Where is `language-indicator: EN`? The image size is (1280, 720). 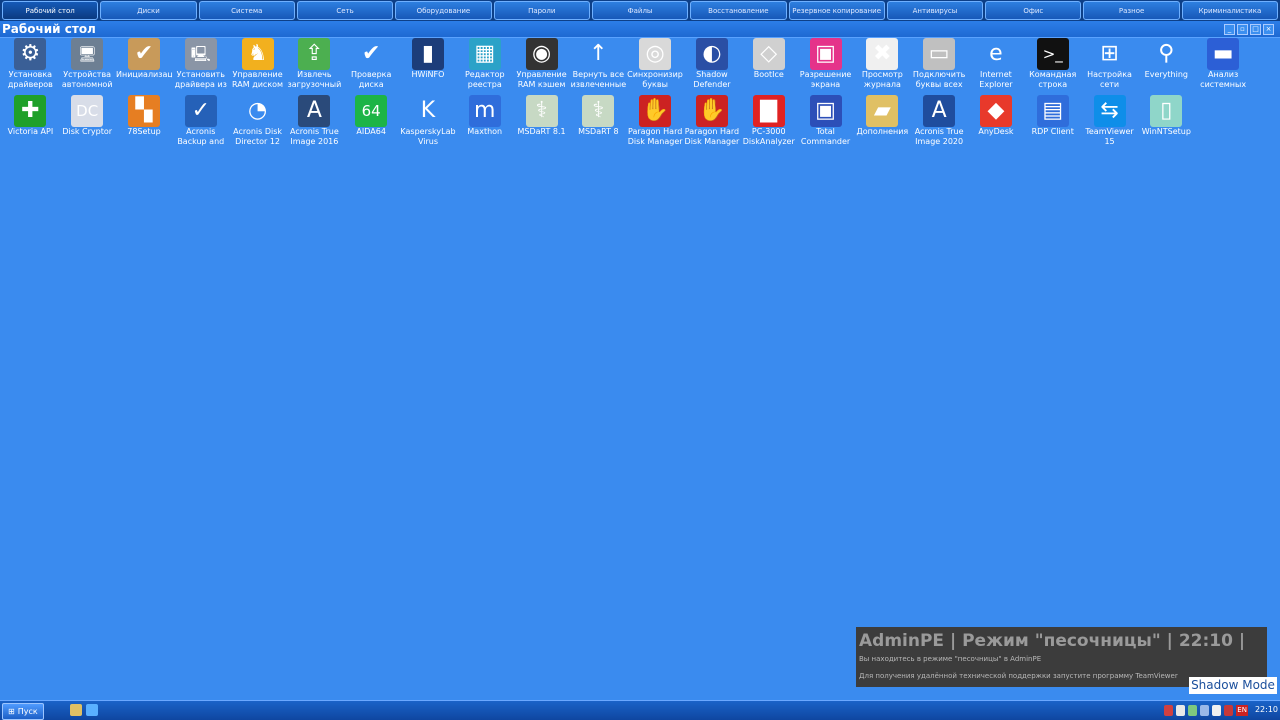
language-indicator: EN is located at coordinates (1242, 710).